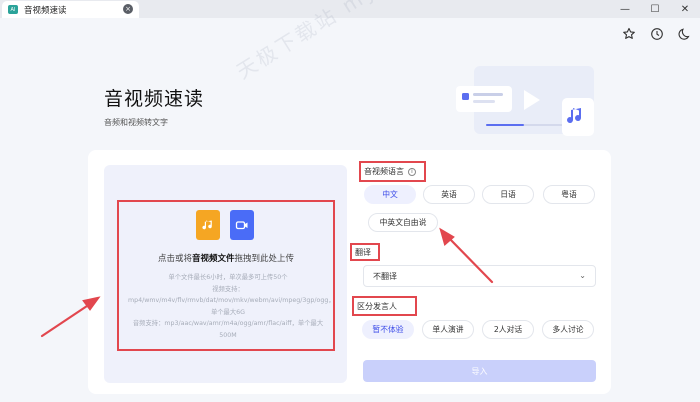 This screenshot has width=700, height=402. Describe the element at coordinates (449, 194) in the screenshot. I see `language-option-english: 英语` at that location.